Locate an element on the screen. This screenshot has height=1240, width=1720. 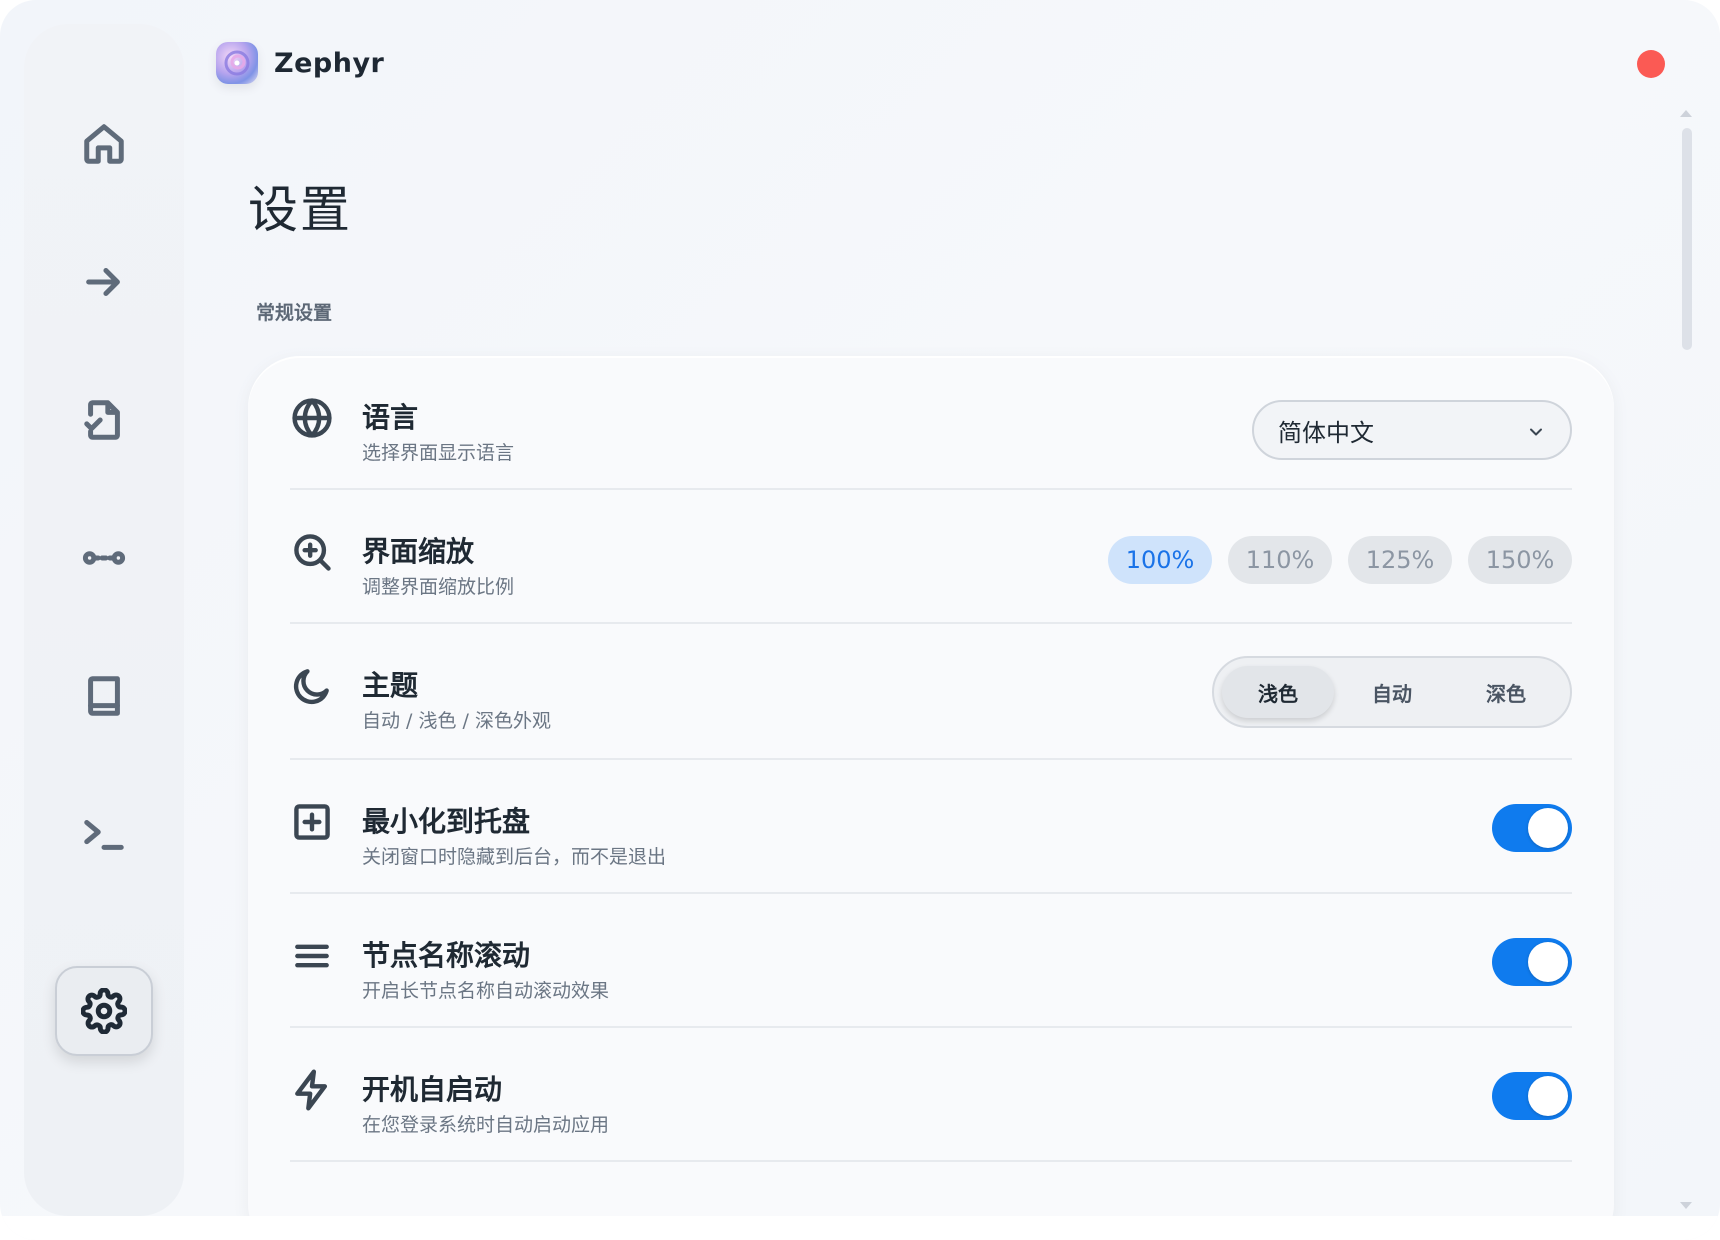
nav-rules is located at coordinates (104, 696).